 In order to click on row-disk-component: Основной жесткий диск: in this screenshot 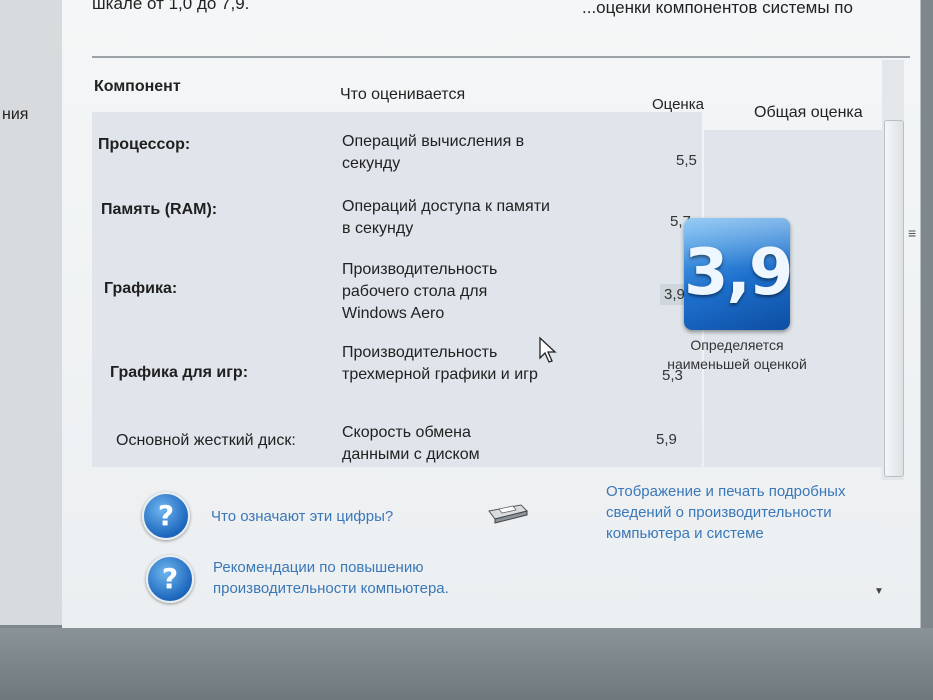, I will do `click(206, 440)`.